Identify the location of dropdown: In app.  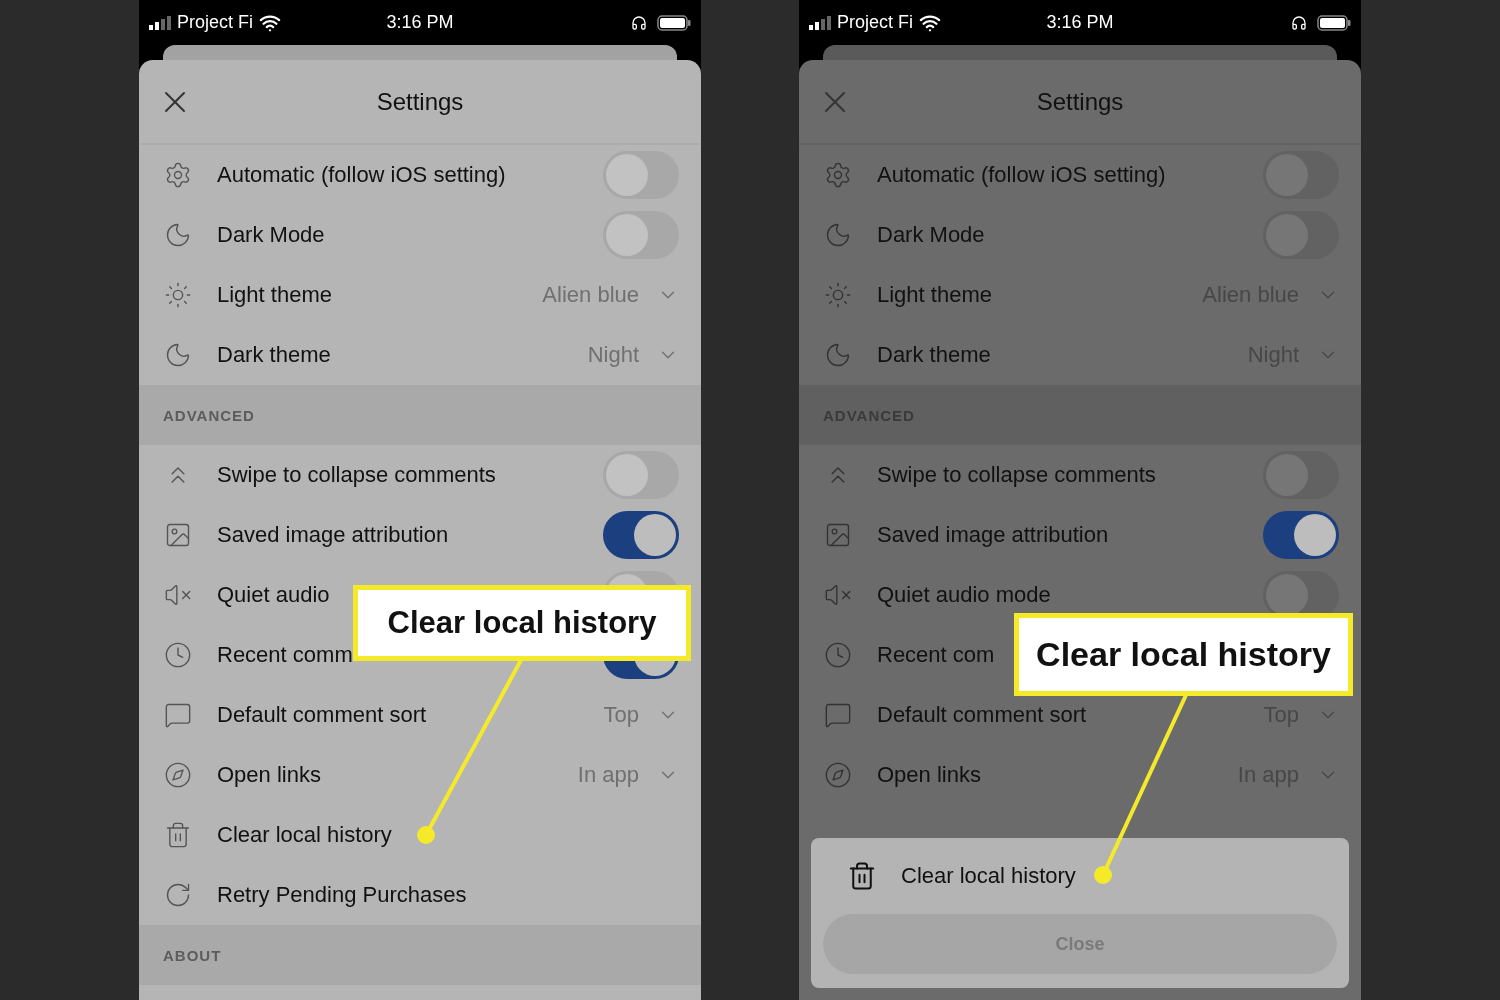
(628, 775).